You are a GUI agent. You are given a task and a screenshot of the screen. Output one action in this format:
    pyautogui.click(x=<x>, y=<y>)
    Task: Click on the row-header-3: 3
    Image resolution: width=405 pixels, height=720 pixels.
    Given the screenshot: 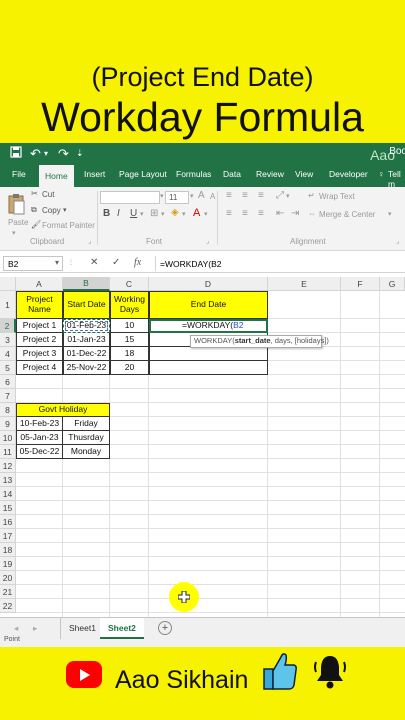 What is the action you would take?
    pyautogui.click(x=8, y=340)
    